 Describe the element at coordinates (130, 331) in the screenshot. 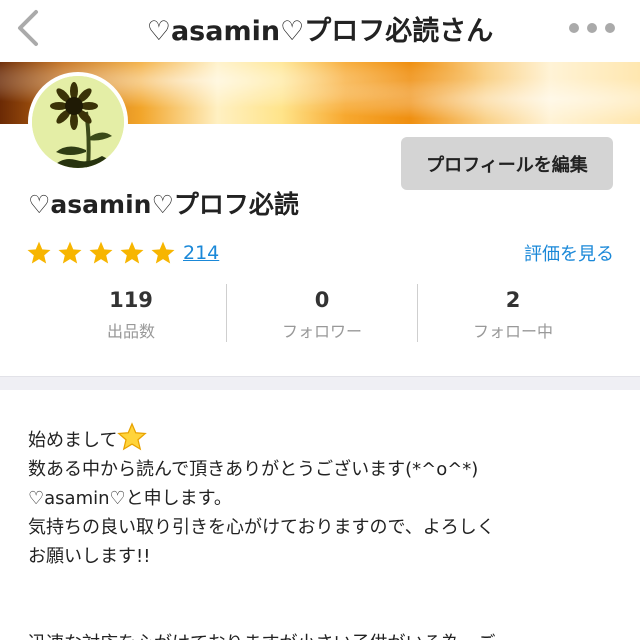

I see `stat-label: 出品数` at that location.